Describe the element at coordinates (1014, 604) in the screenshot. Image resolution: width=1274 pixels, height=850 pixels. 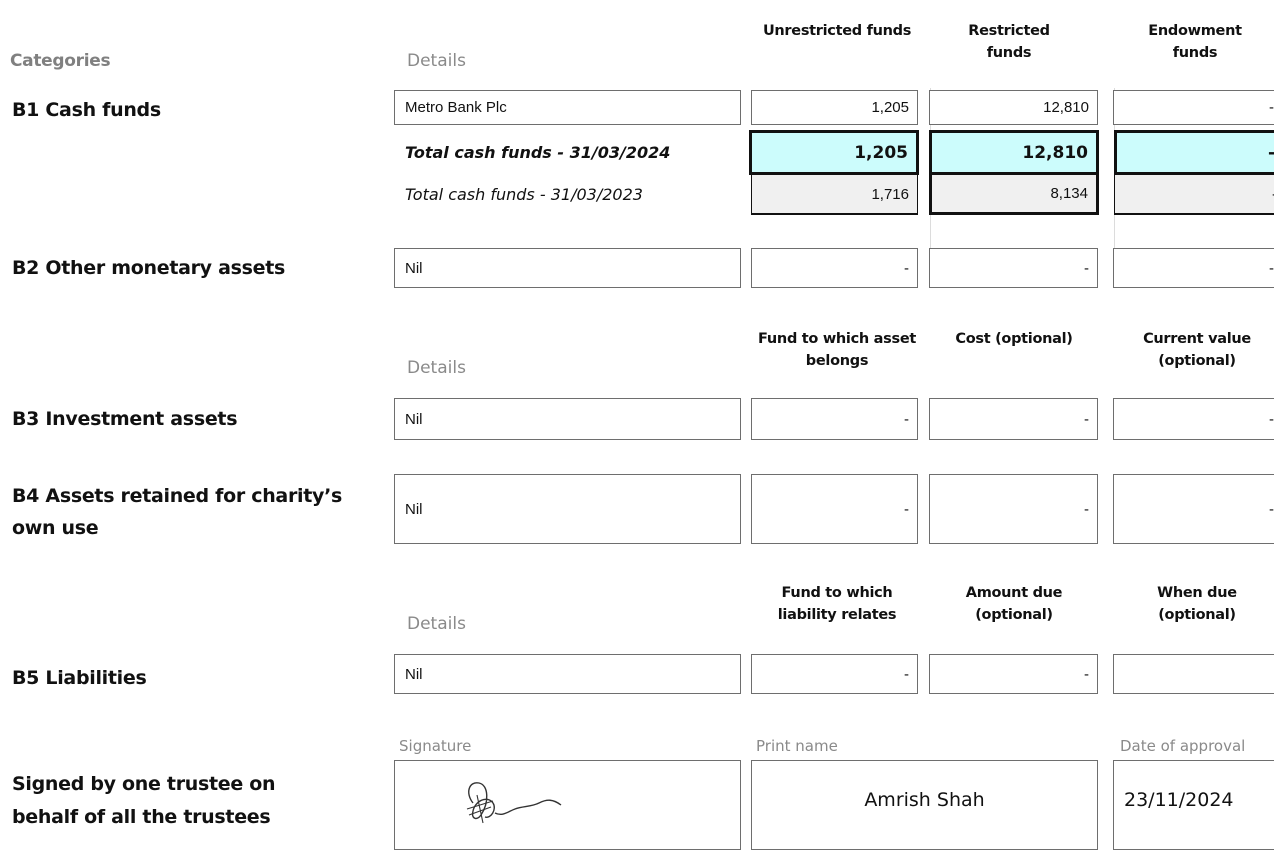
I see `amount-due-optional-header: Amount due (optional)` at that location.